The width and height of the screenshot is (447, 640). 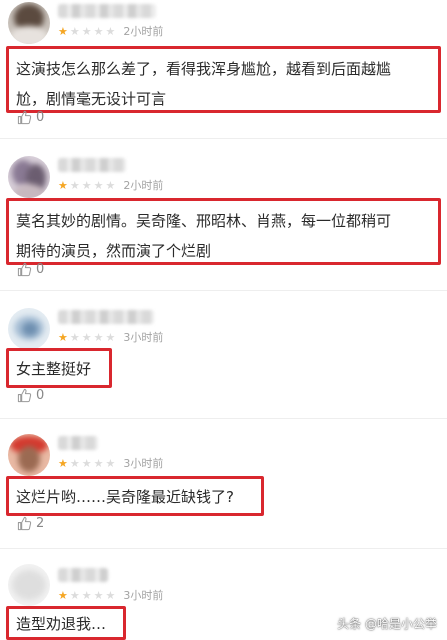 I want to click on watermark: 头条 @哈是小公举, so click(x=387, y=624).